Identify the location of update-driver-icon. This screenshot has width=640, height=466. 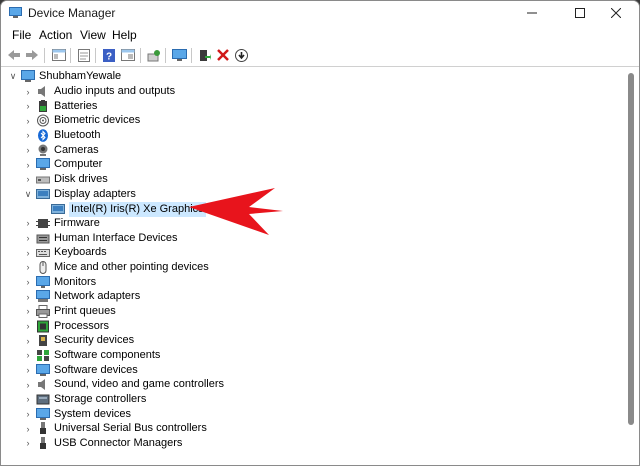
(241, 55).